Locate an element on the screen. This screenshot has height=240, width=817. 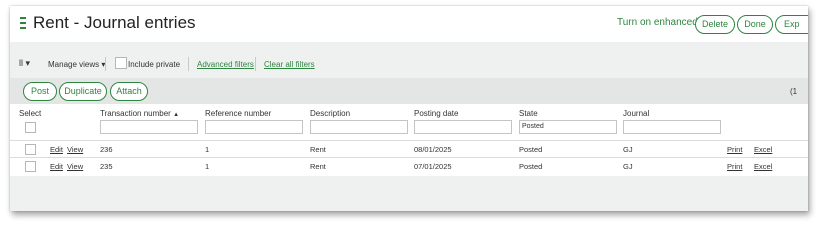
page-title: Rent - Journal entries is located at coordinates (114, 22).